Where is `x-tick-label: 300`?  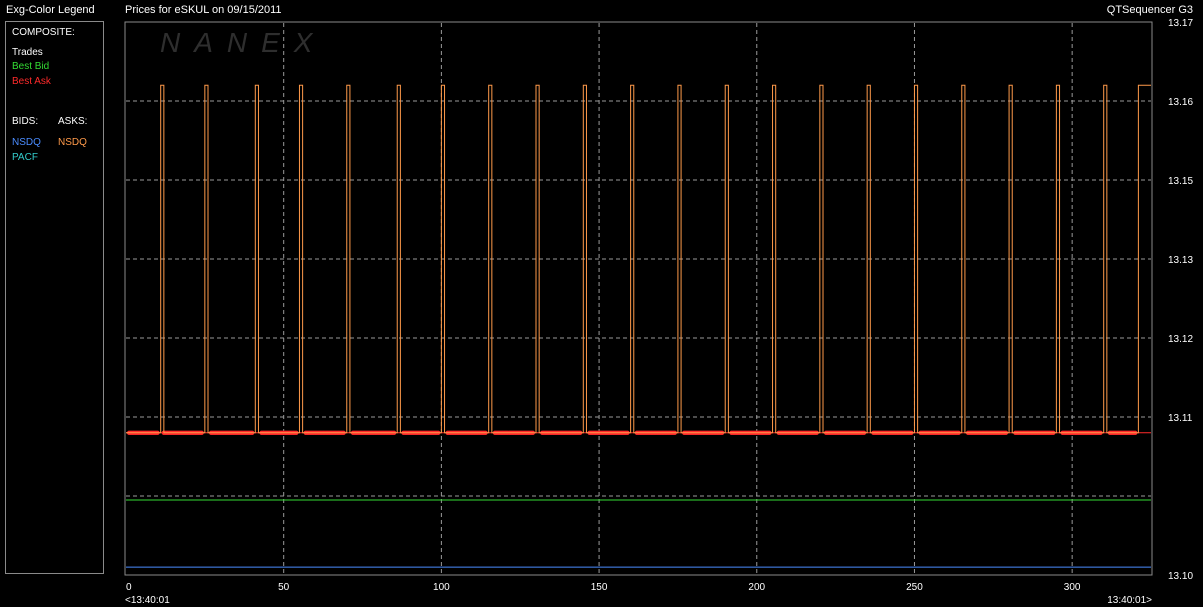
x-tick-label: 300 is located at coordinates (1072, 587).